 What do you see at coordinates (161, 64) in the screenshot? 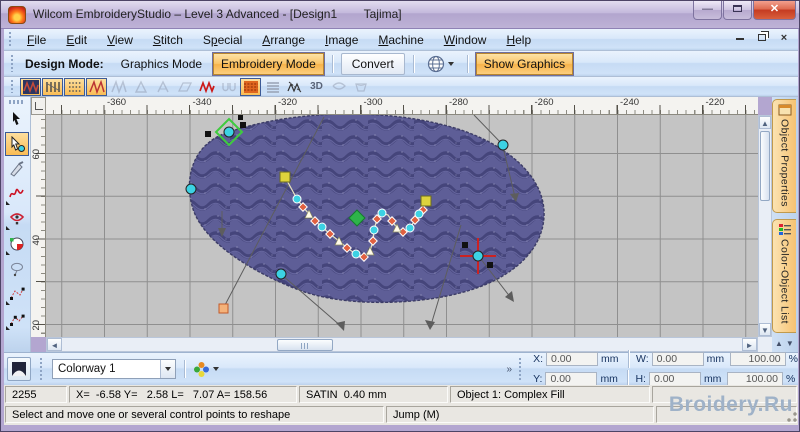
I see `graphics-mode-button: Graphics Mode` at bounding box center [161, 64].